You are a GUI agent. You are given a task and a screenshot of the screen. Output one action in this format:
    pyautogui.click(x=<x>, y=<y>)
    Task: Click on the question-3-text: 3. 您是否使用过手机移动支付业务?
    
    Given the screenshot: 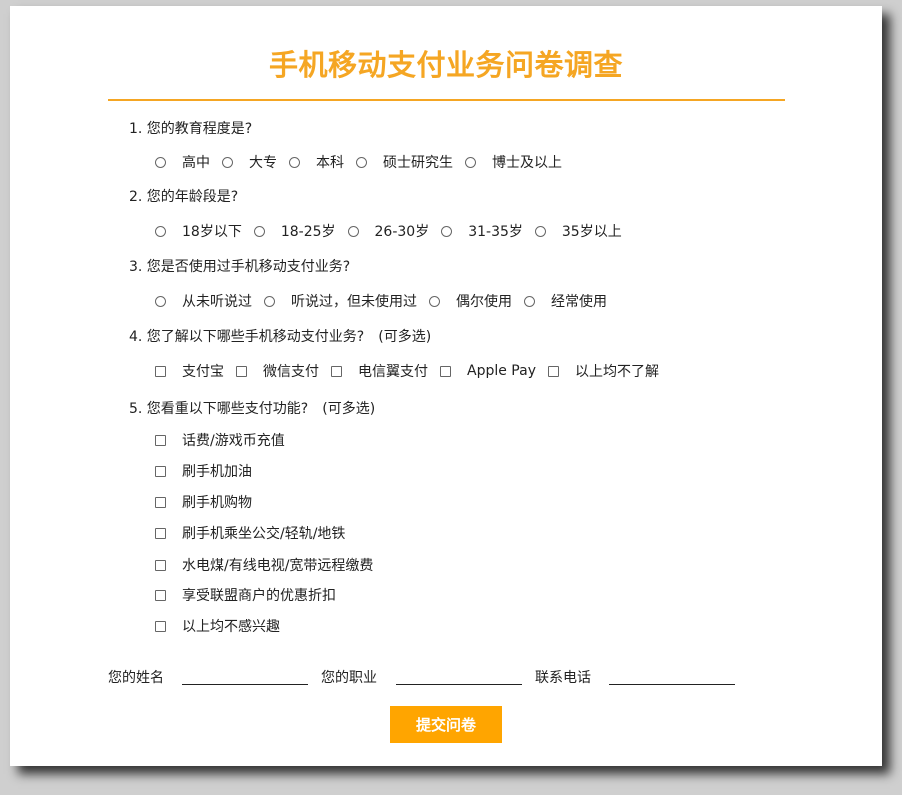 What is the action you would take?
    pyautogui.click(x=240, y=267)
    